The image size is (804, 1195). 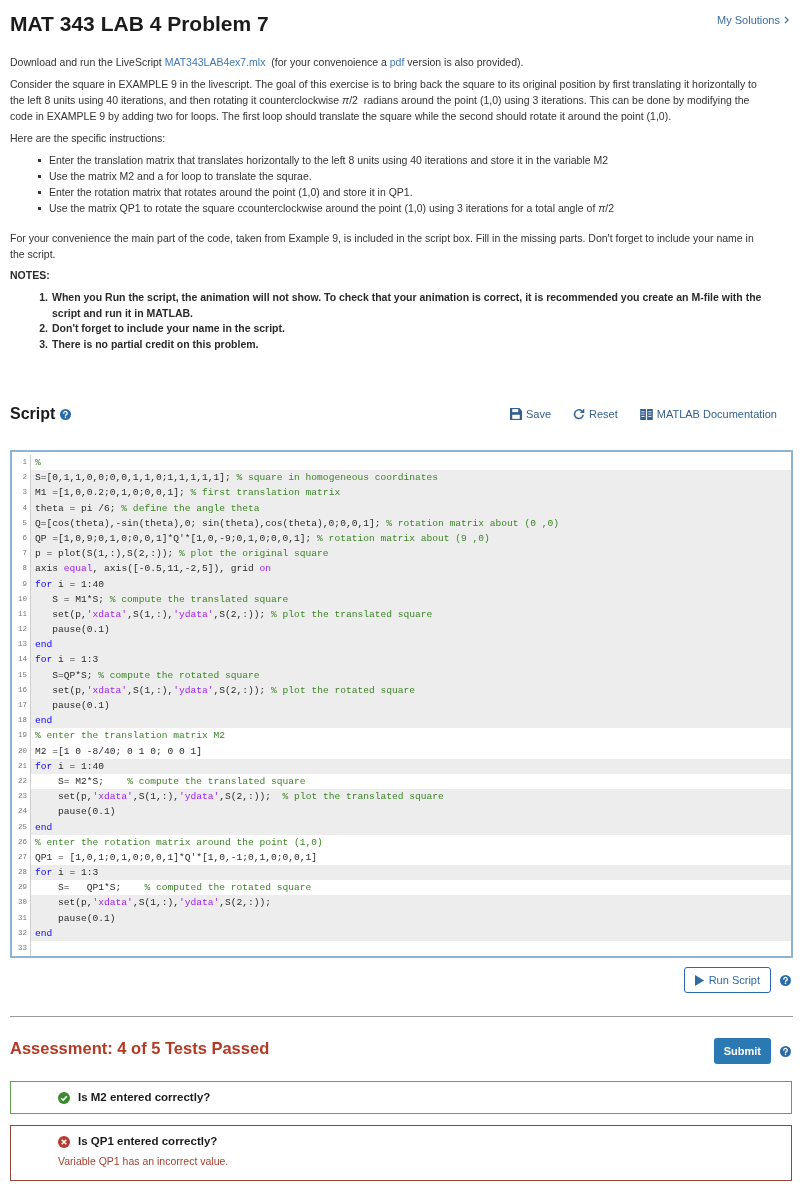 I want to click on error-icon, so click(x=64, y=1141).